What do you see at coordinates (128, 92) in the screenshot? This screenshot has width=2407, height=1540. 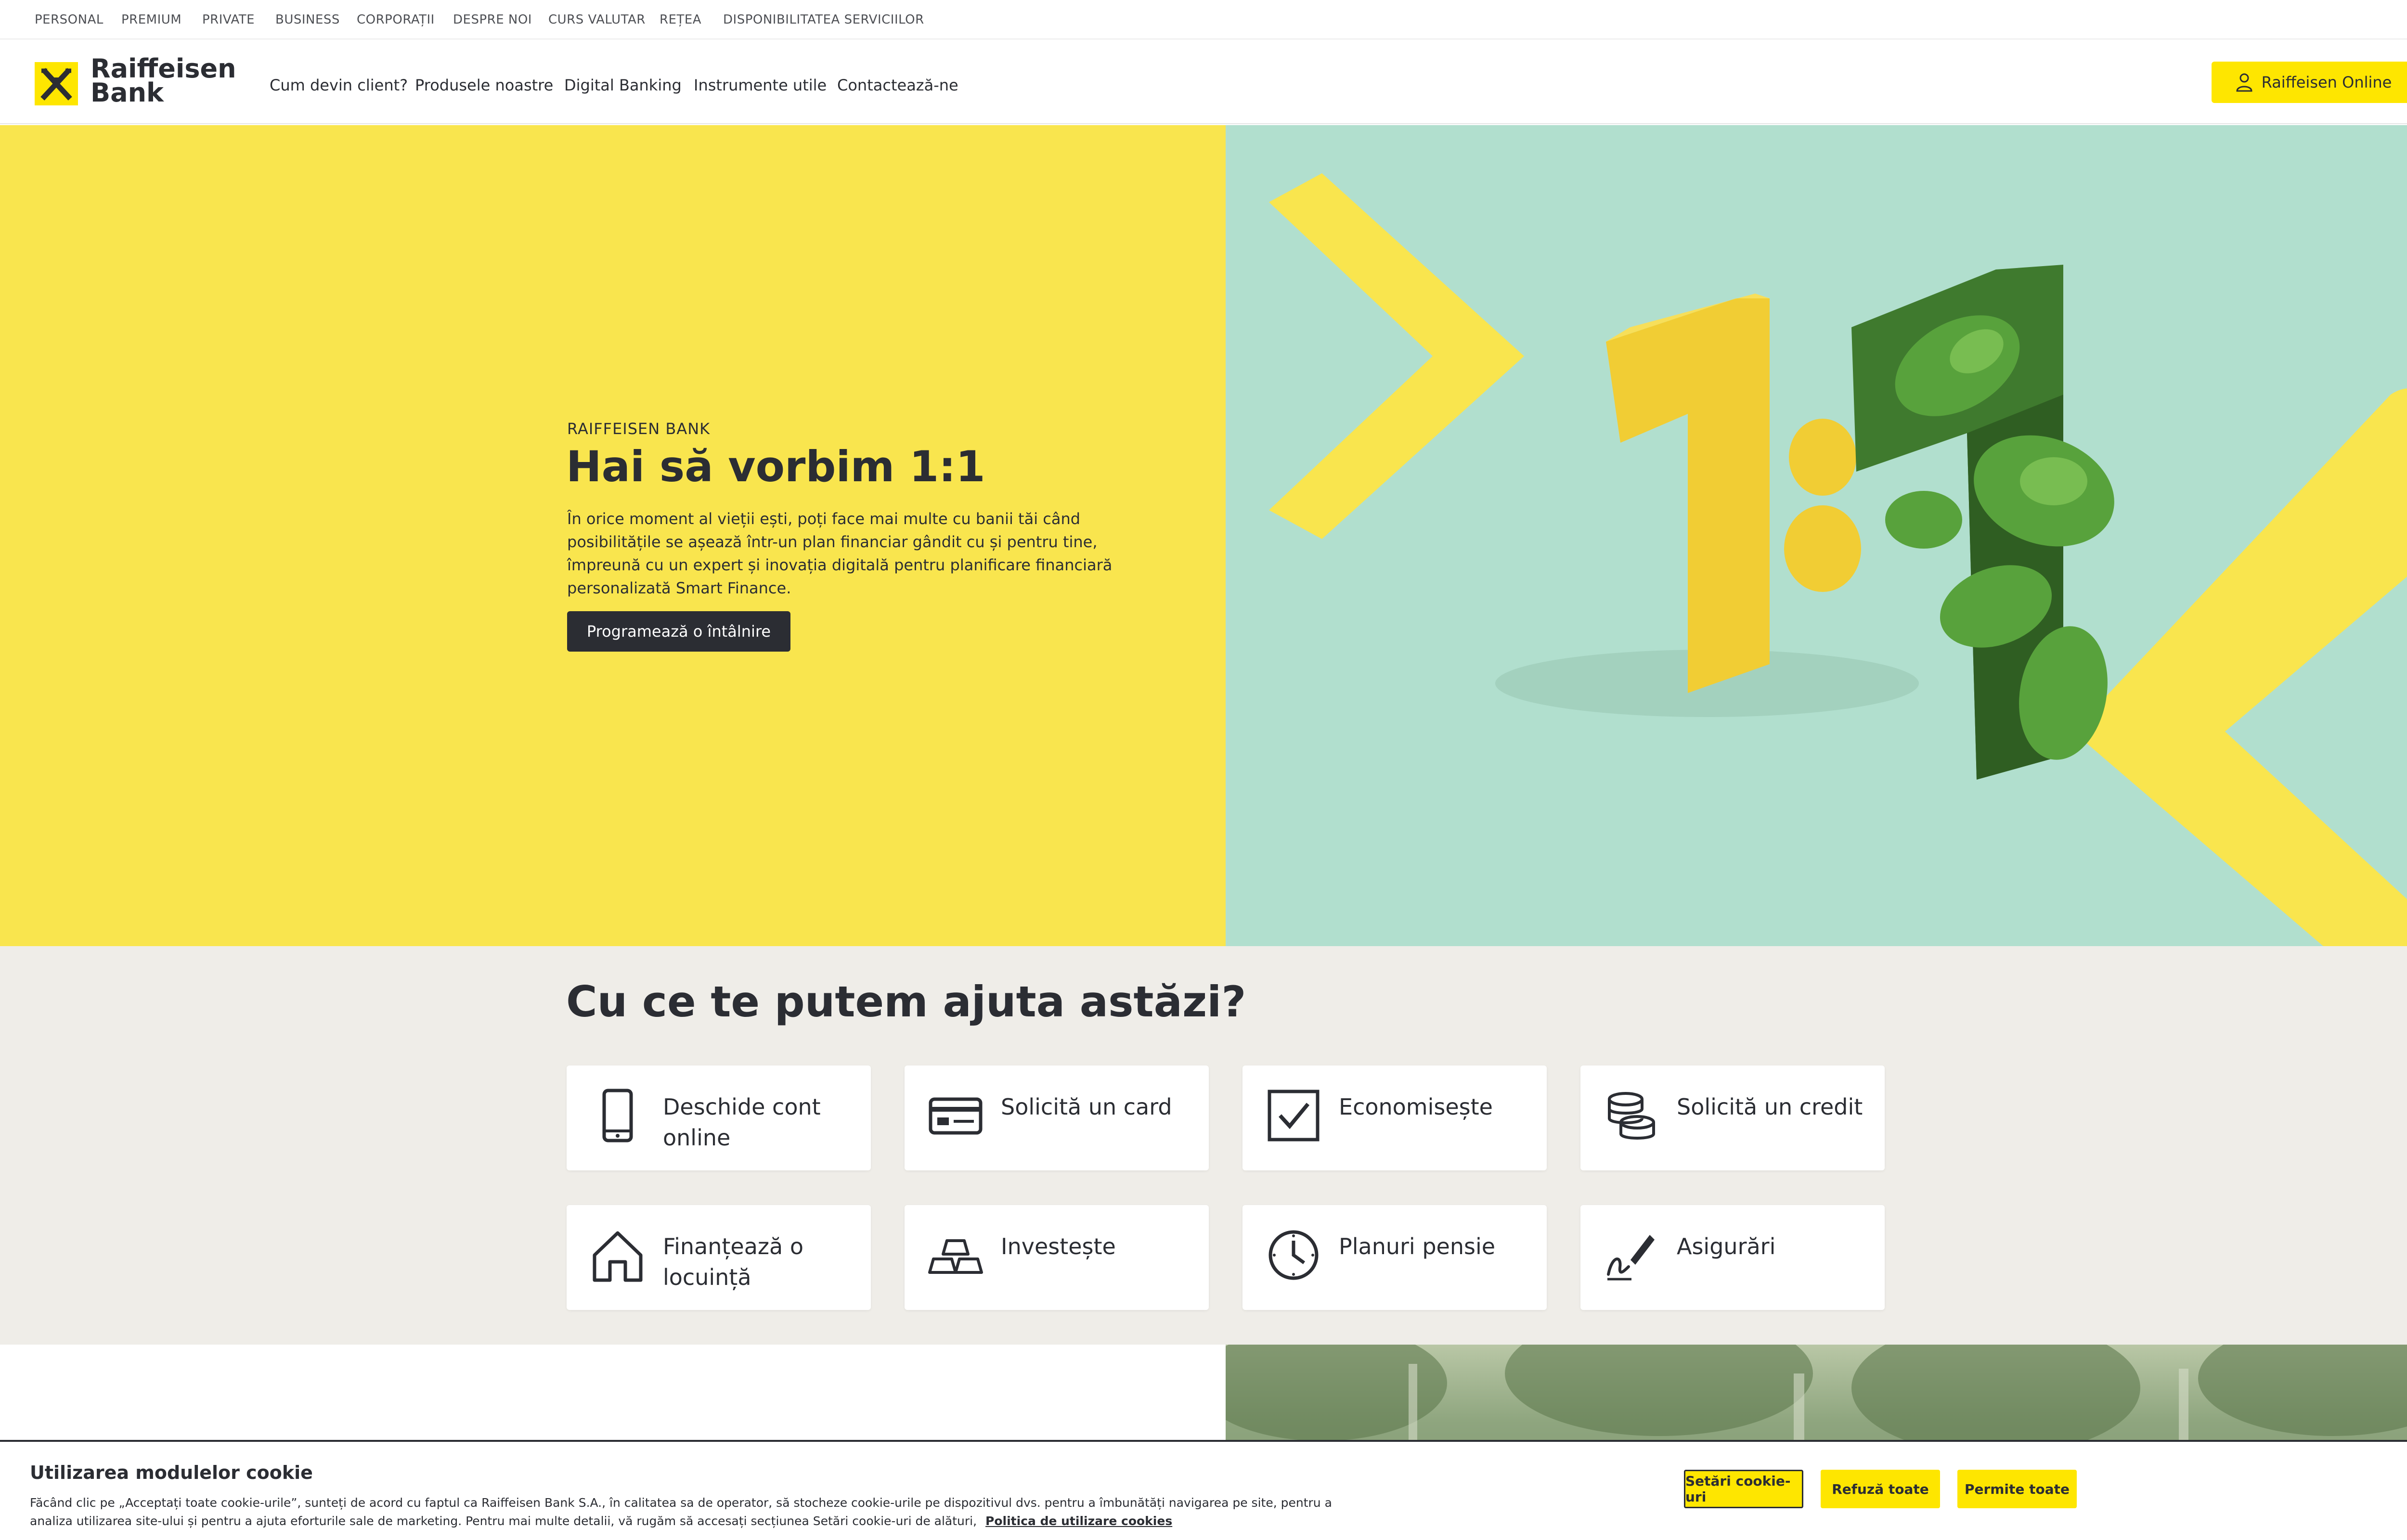 I see `logo-line-2: Bank` at bounding box center [128, 92].